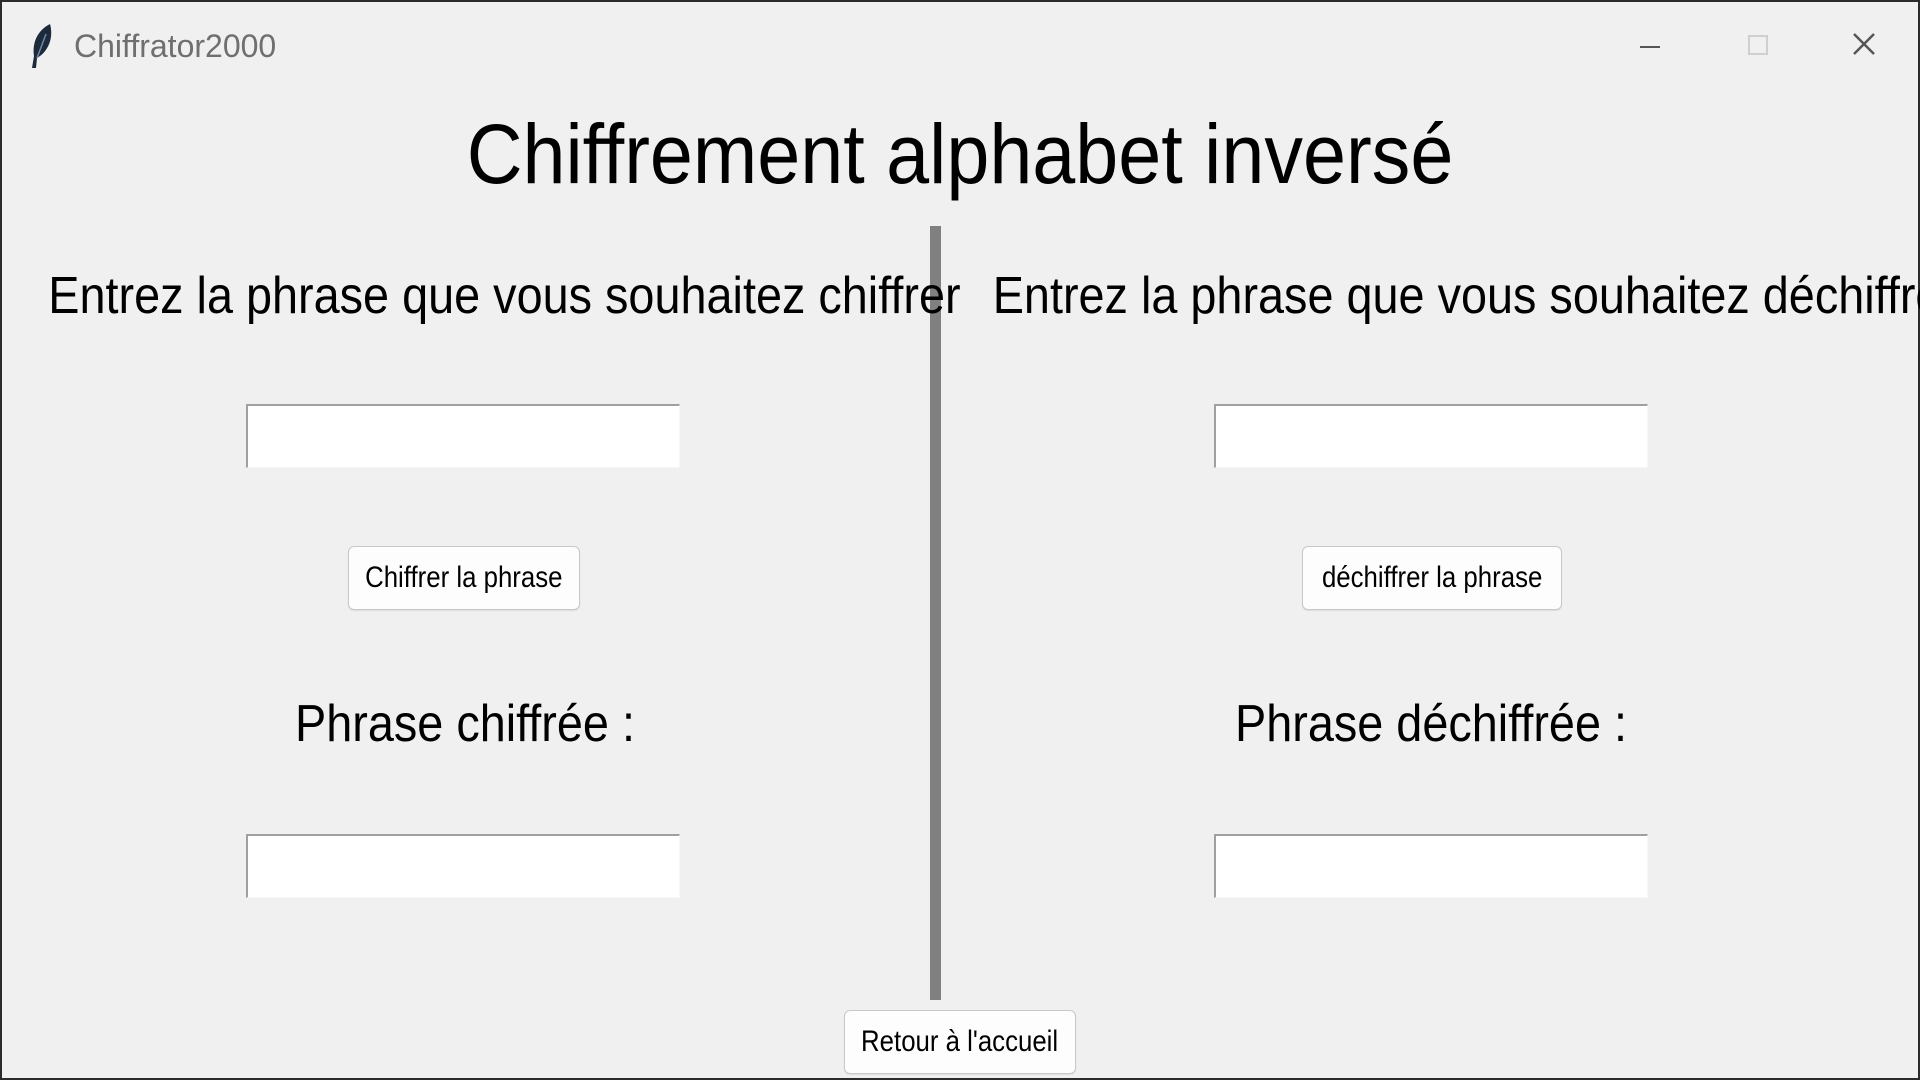 The height and width of the screenshot is (1080, 1920). I want to click on window-title: Chiffrator2000, so click(175, 46).